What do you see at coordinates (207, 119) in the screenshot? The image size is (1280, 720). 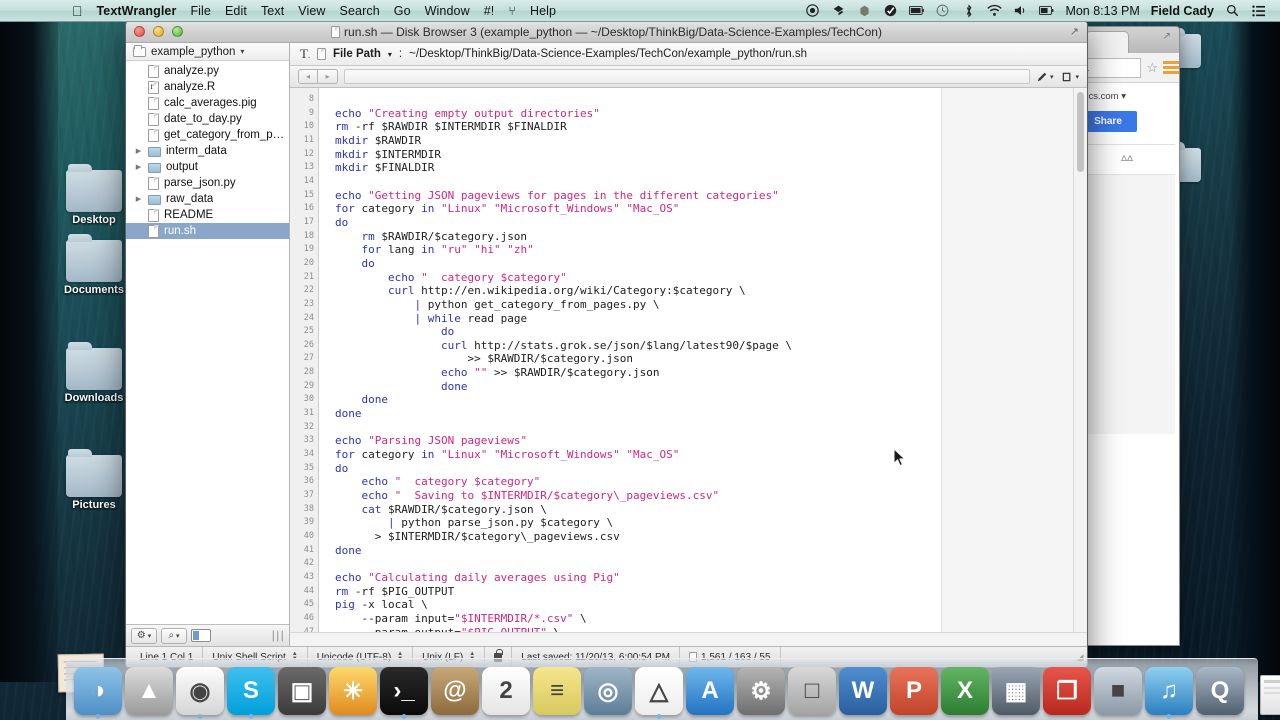 I see `sidebar-item-date-to-day-py: date_to_day.py` at bounding box center [207, 119].